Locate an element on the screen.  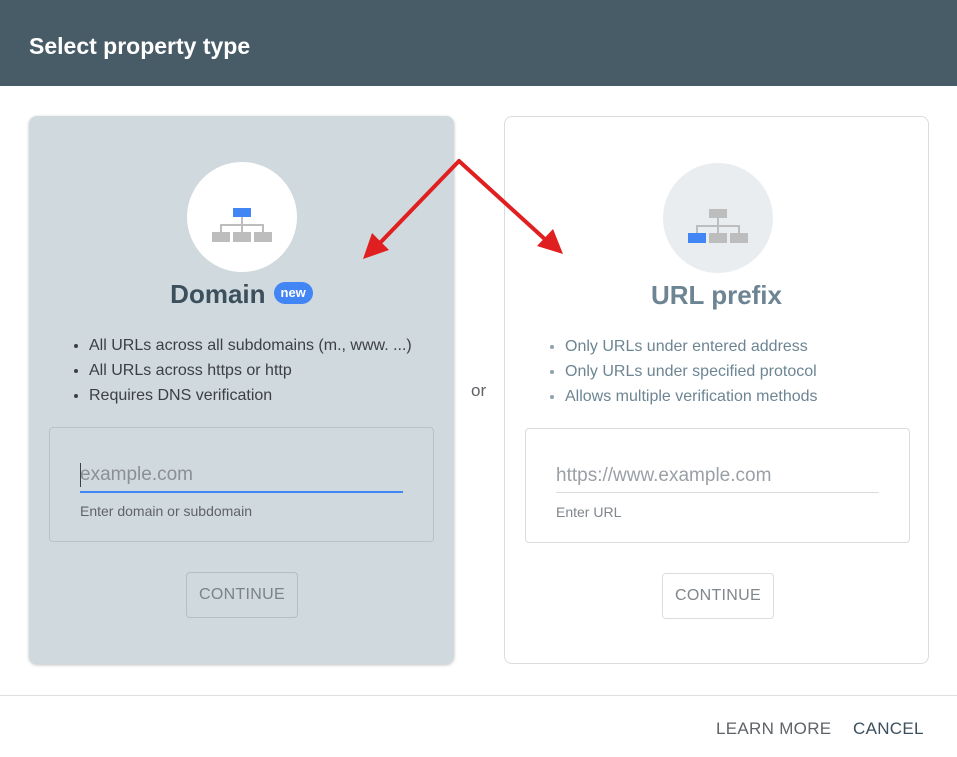
url-continue-button: CONTINUE is located at coordinates (718, 596).